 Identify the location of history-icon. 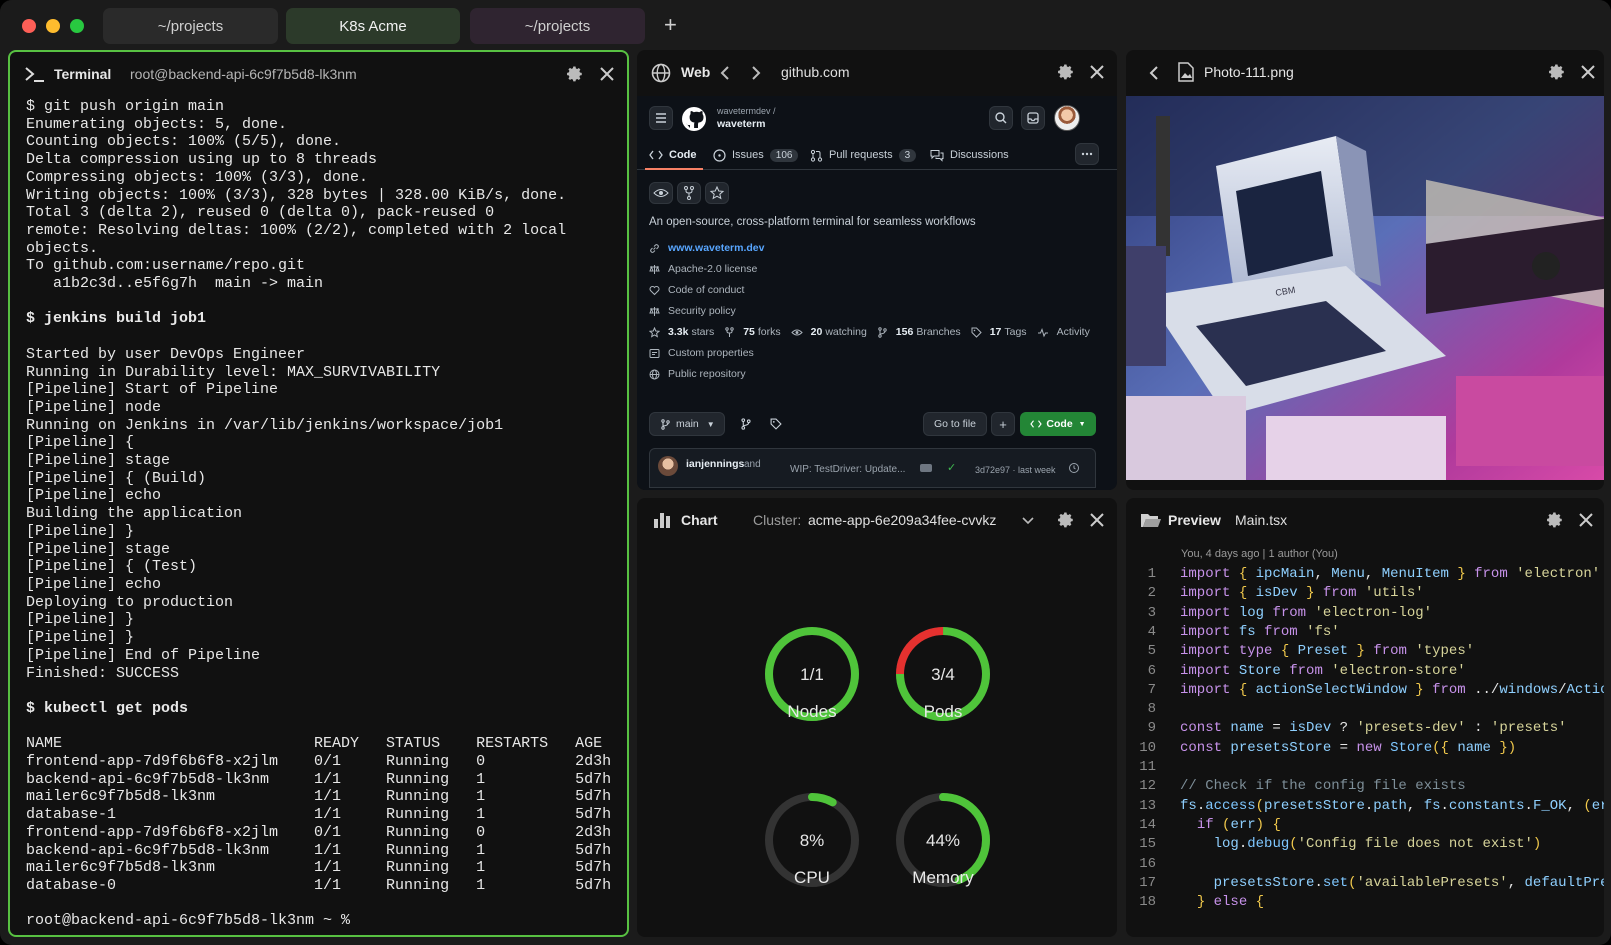
(1074, 468).